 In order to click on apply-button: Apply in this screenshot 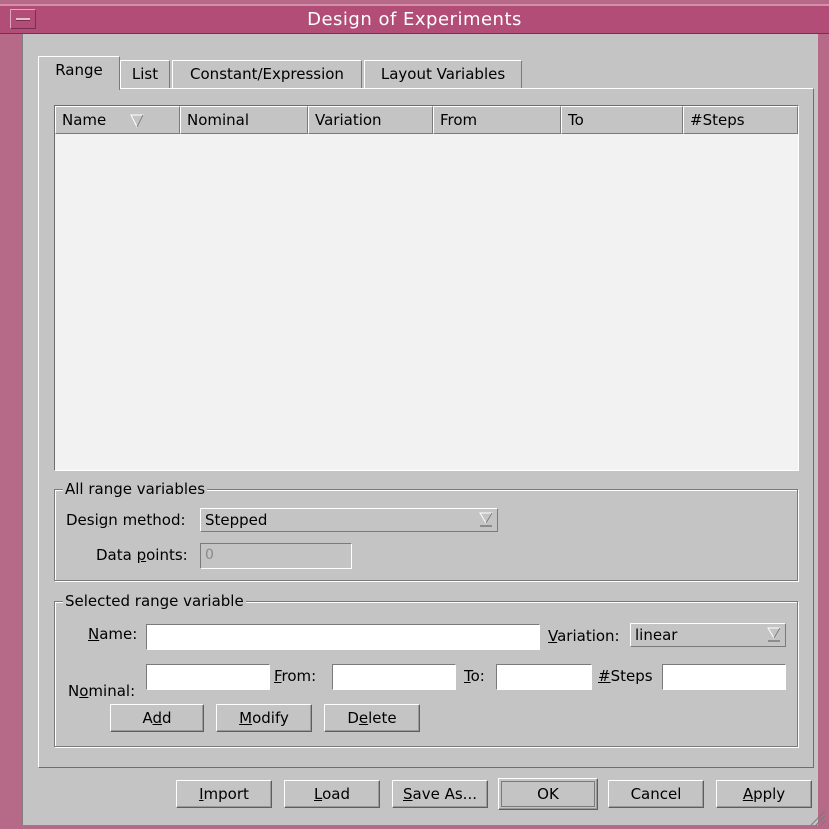, I will do `click(764, 794)`.